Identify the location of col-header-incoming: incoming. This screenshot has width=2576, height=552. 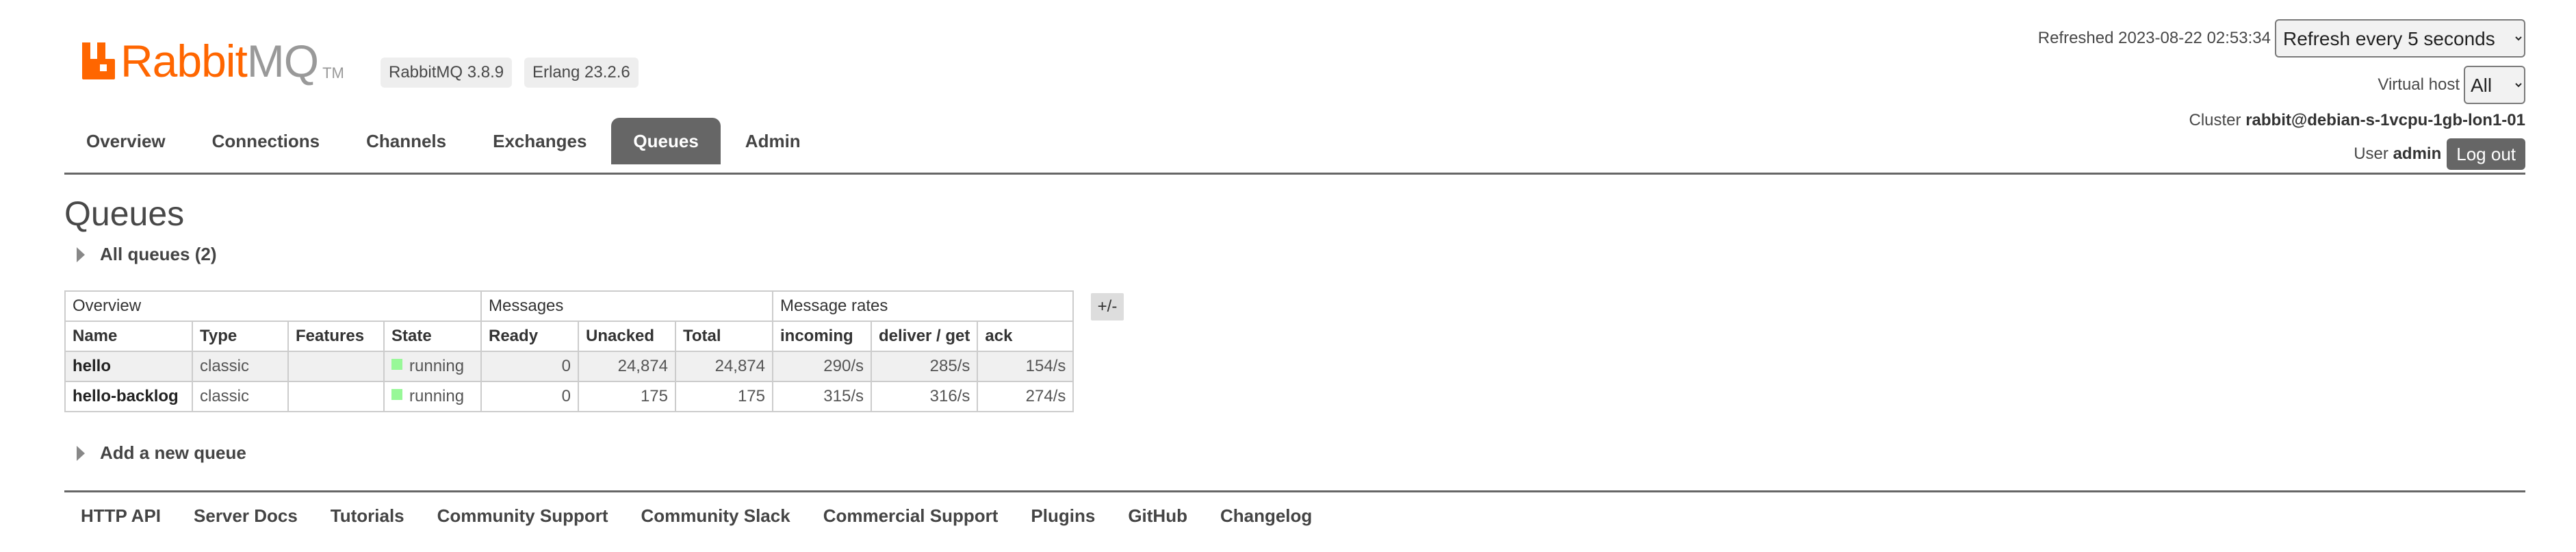
(822, 337).